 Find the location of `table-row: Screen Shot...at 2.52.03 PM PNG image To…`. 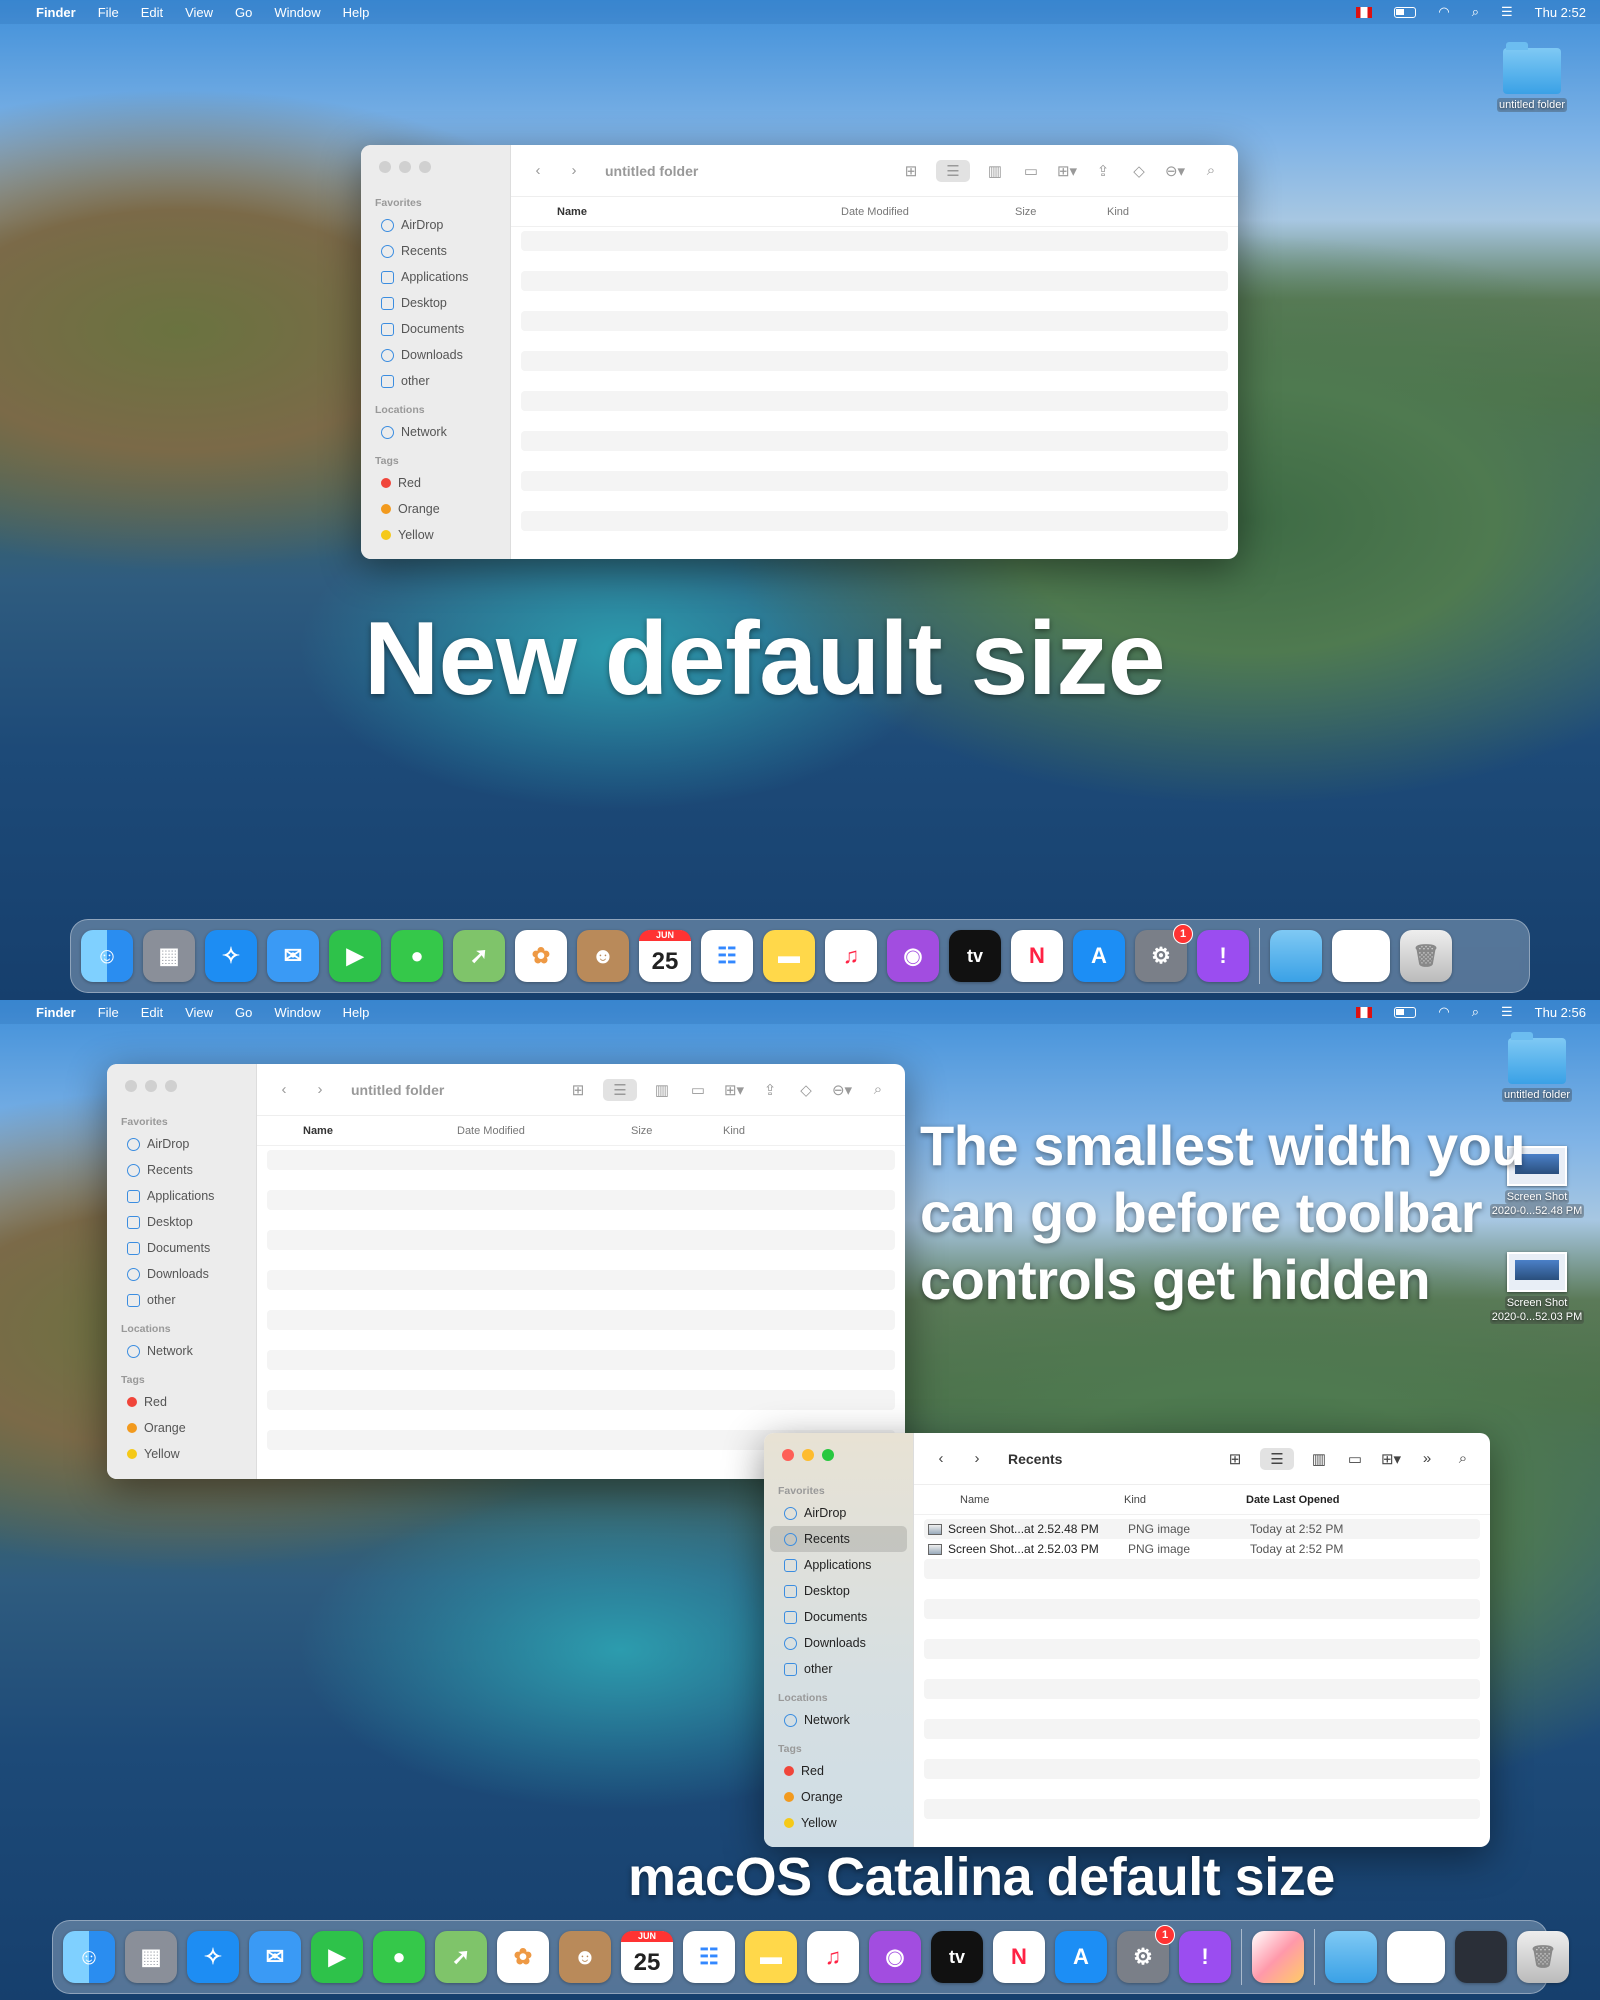

table-row: Screen Shot...at 2.52.03 PM PNG image To… is located at coordinates (1202, 1549).